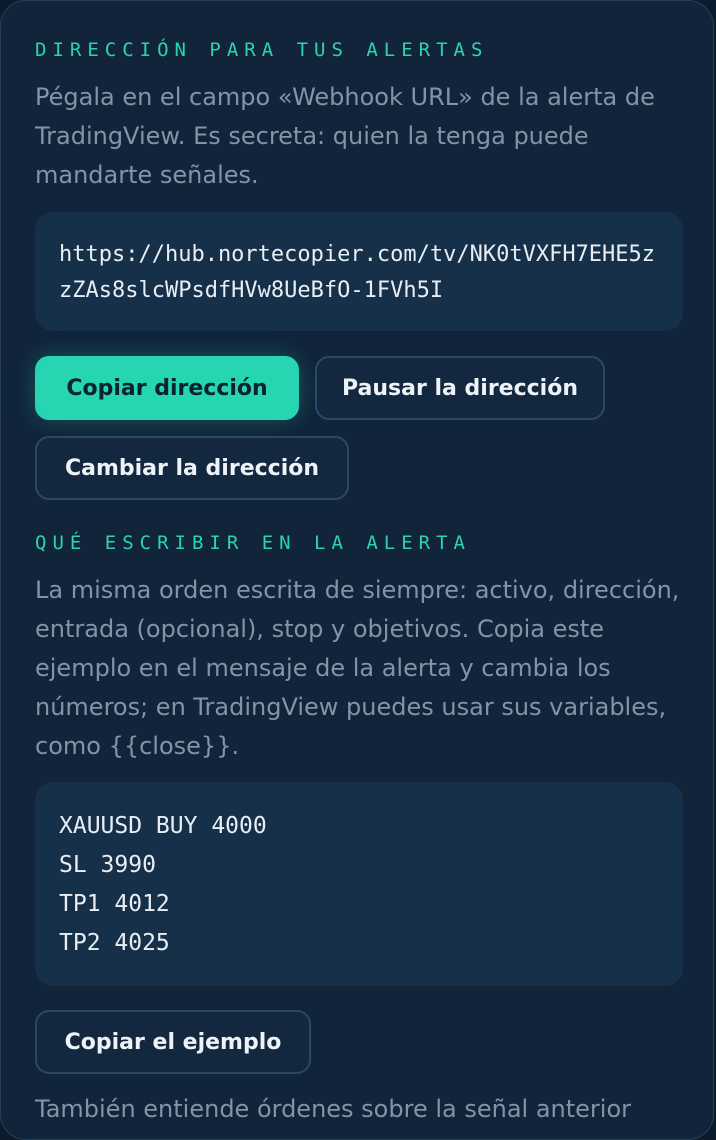  What do you see at coordinates (114, 904) in the screenshot?
I see `example-line-tp1: TP1 4012` at bounding box center [114, 904].